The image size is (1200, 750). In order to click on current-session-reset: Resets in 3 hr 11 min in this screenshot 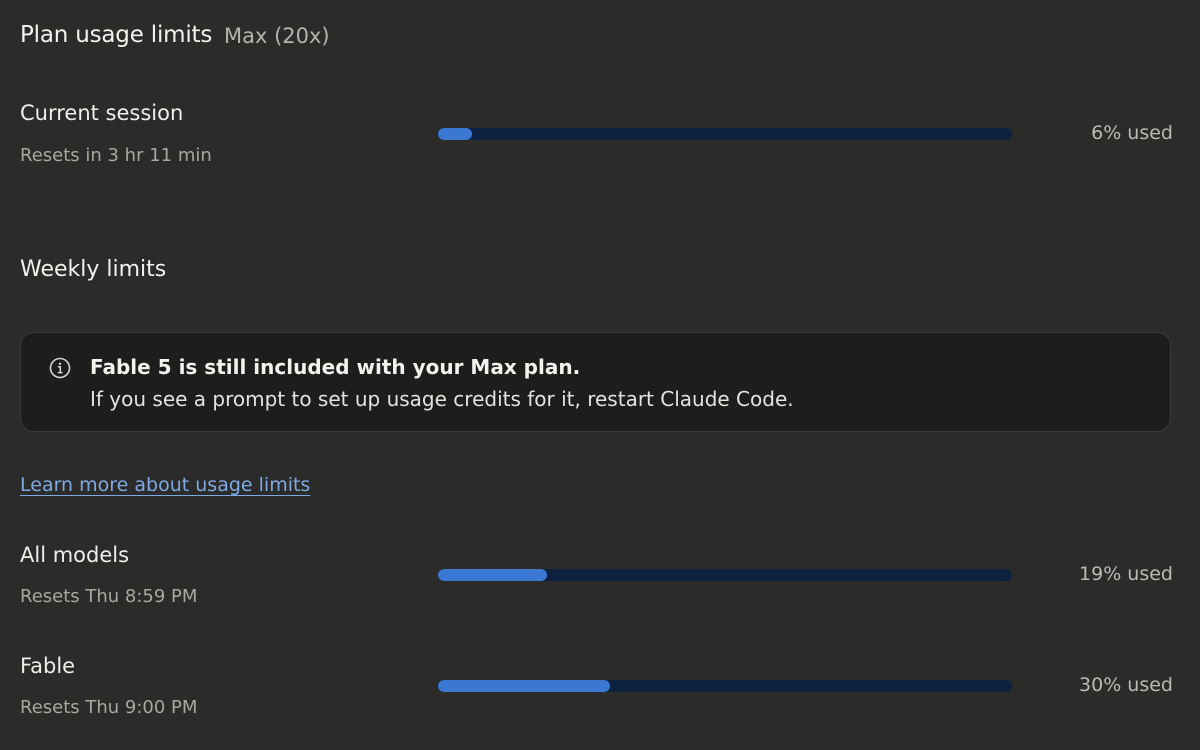, I will do `click(116, 155)`.